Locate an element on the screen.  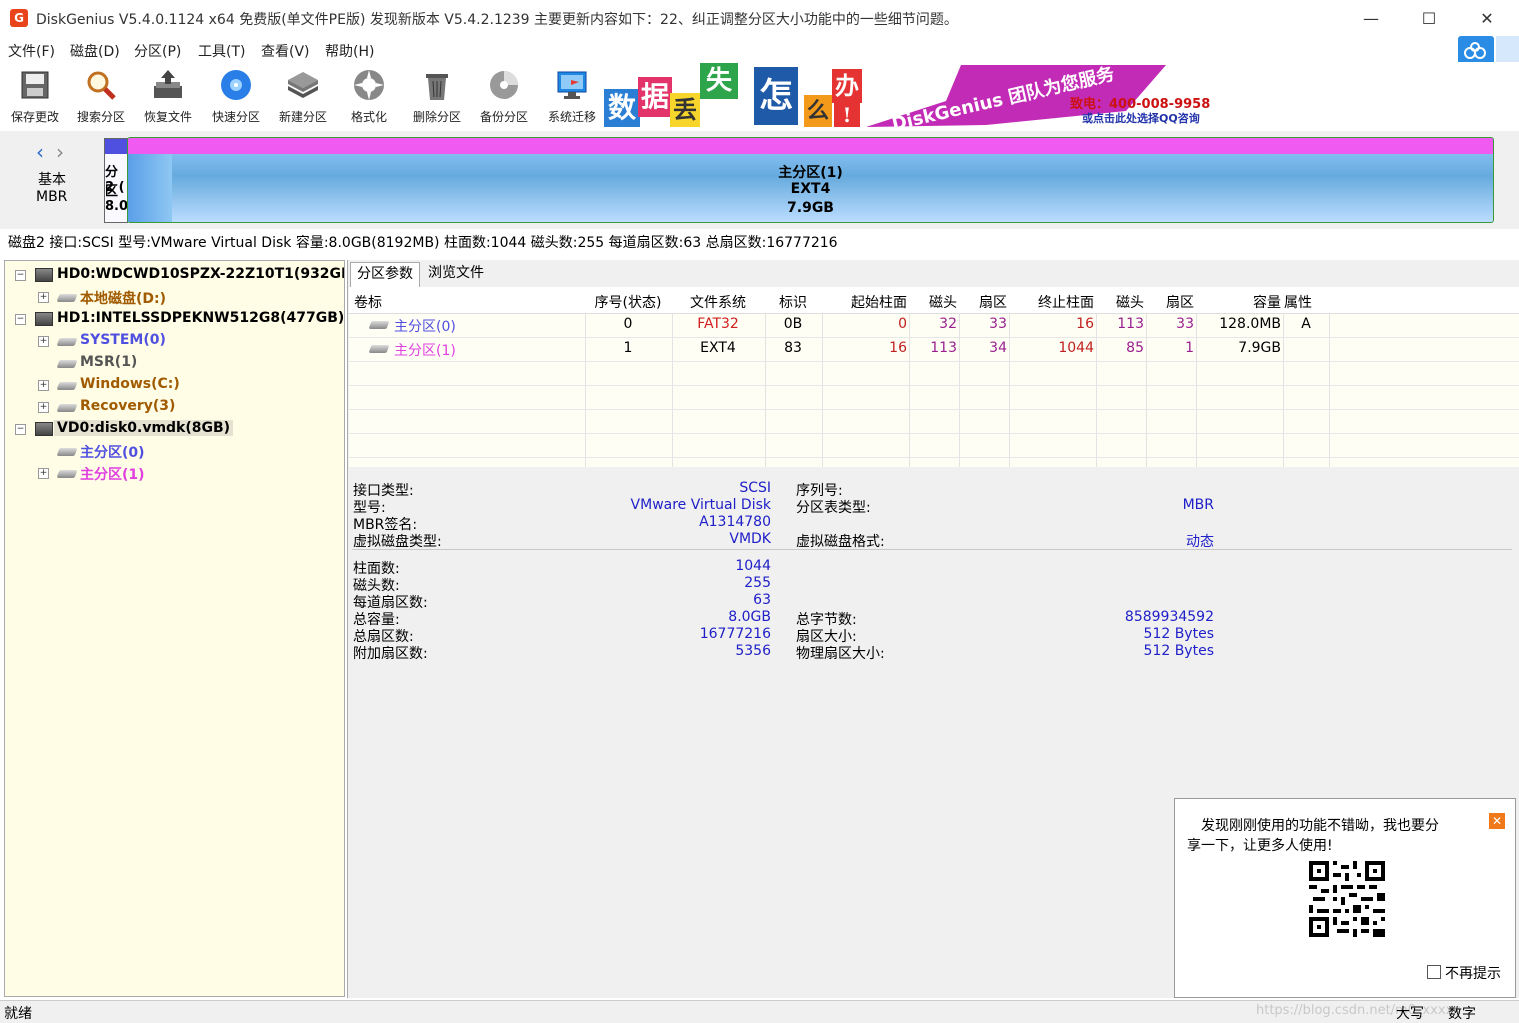
table-cell: 0B is located at coordinates (793, 324).